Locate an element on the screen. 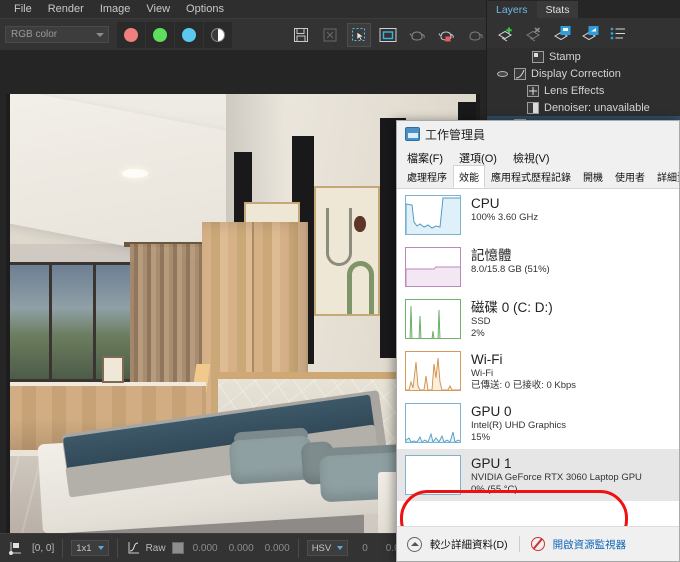  resource-item-cpu: CPU 100% 3.60 GHz is located at coordinates (538, 215).